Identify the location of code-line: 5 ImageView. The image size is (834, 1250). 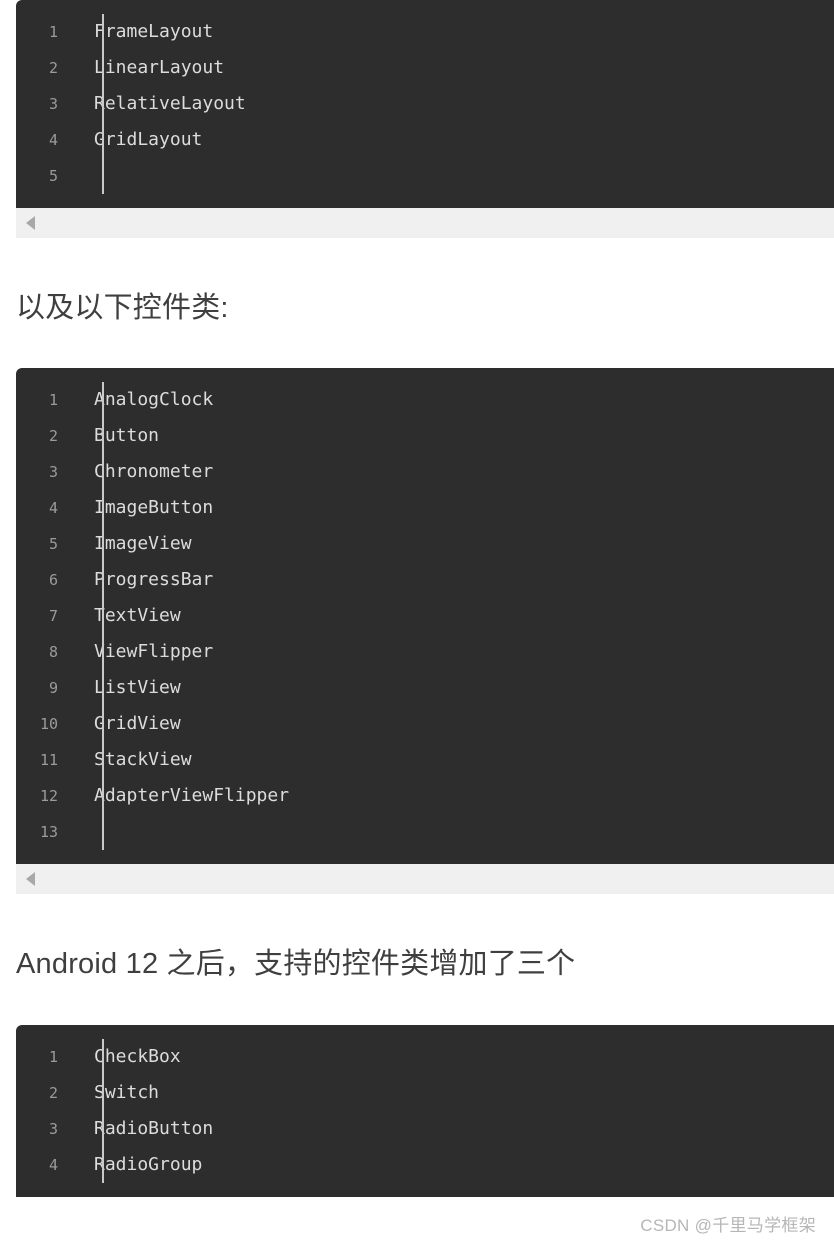
(425, 544).